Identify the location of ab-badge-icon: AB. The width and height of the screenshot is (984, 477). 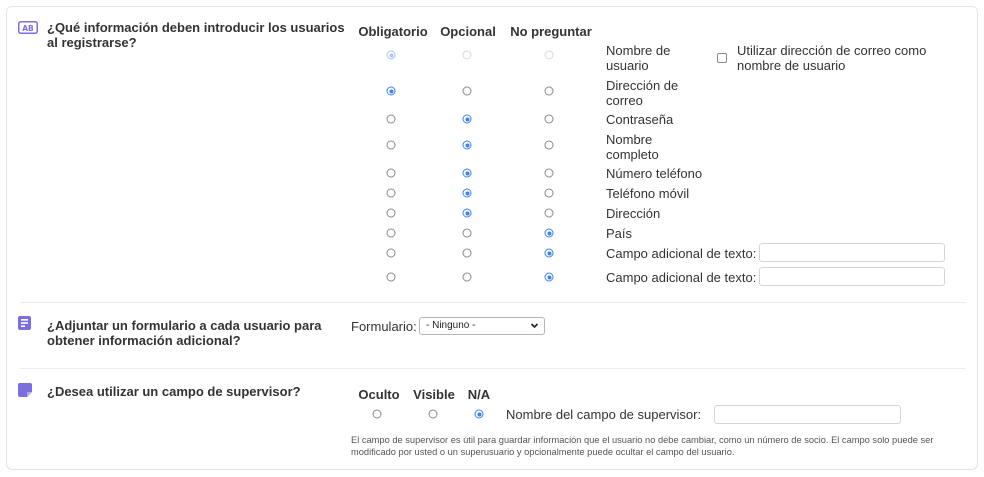
(28, 27).